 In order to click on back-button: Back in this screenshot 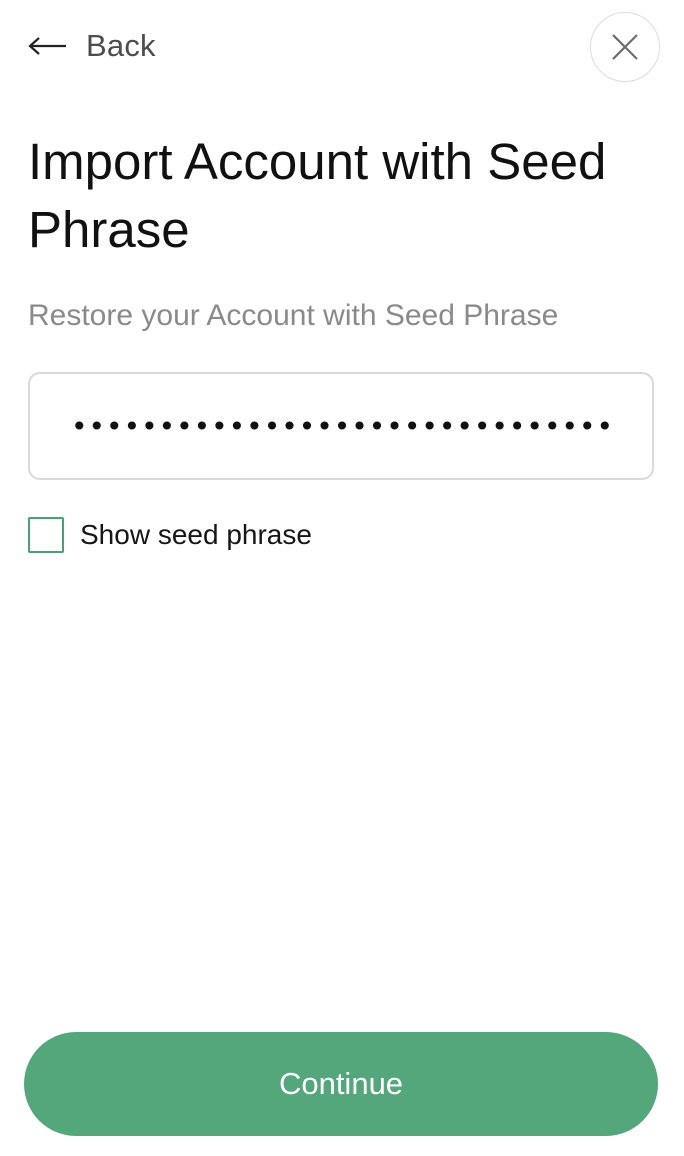, I will do `click(92, 46)`.